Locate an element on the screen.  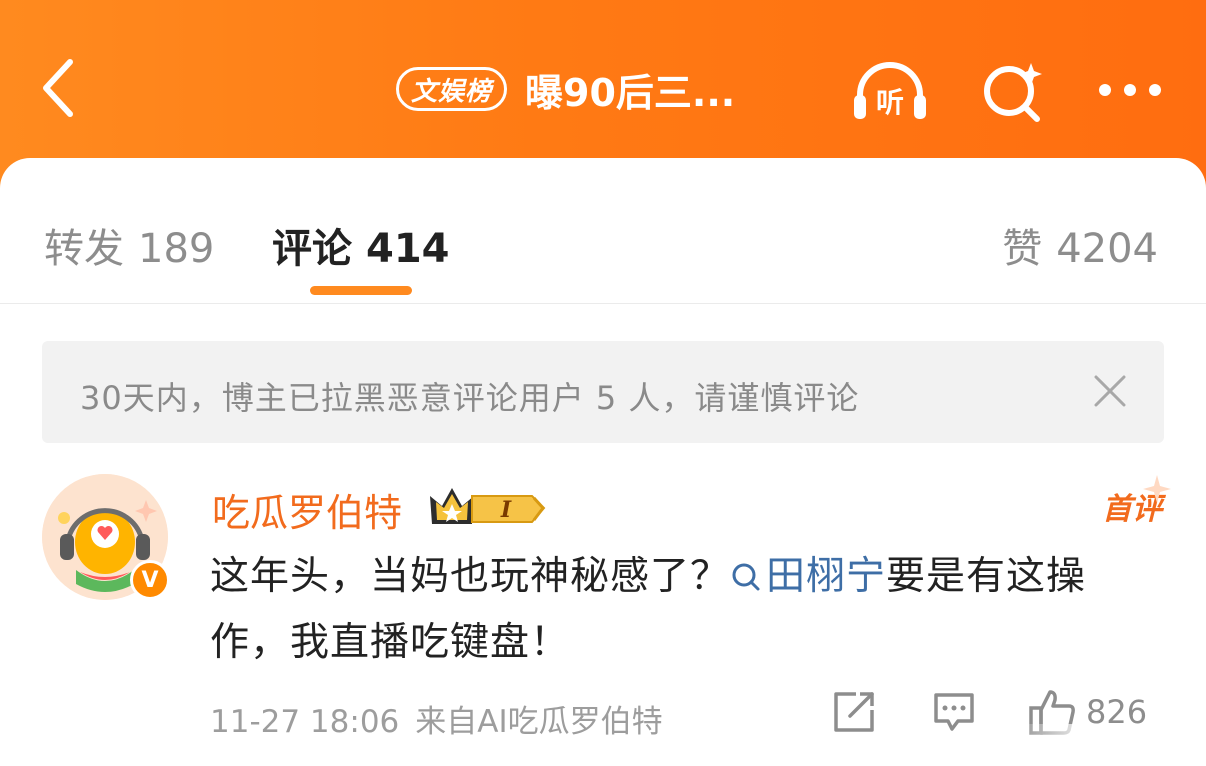
listen-button: 听 is located at coordinates (890, 90).